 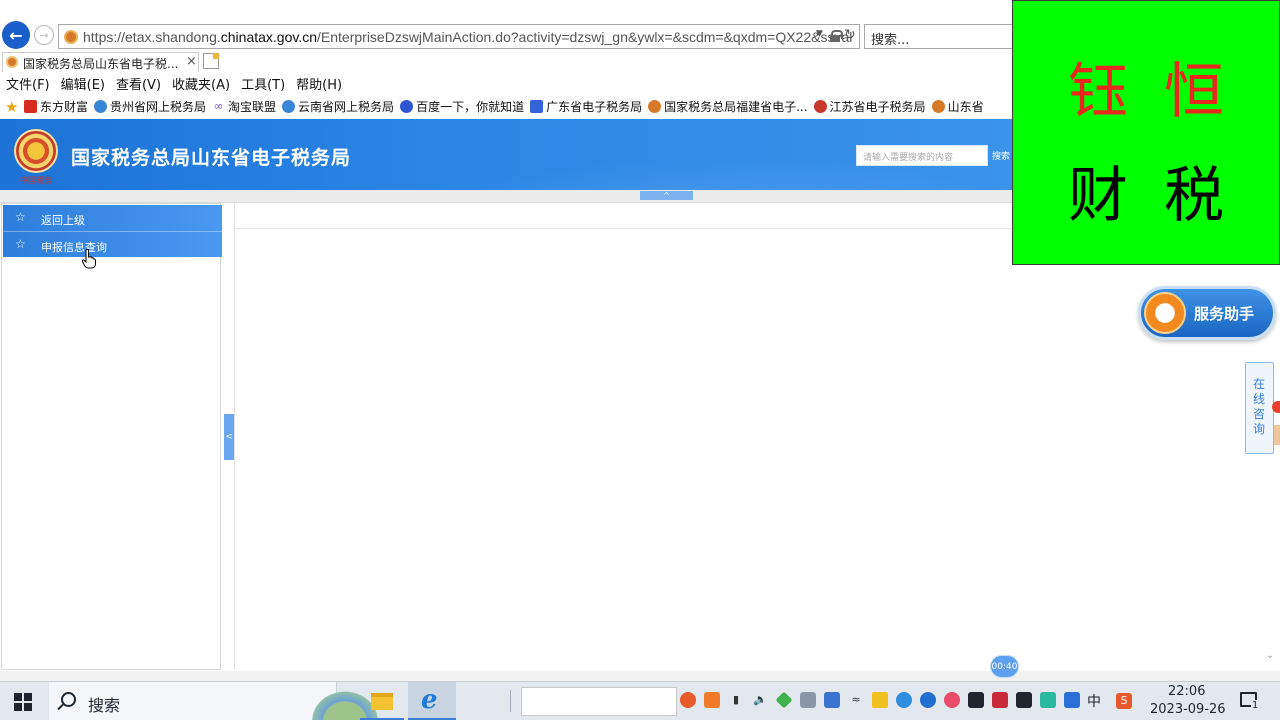 I want to click on brand-watermark-box: 钰恒 财税, so click(x=1146, y=132).